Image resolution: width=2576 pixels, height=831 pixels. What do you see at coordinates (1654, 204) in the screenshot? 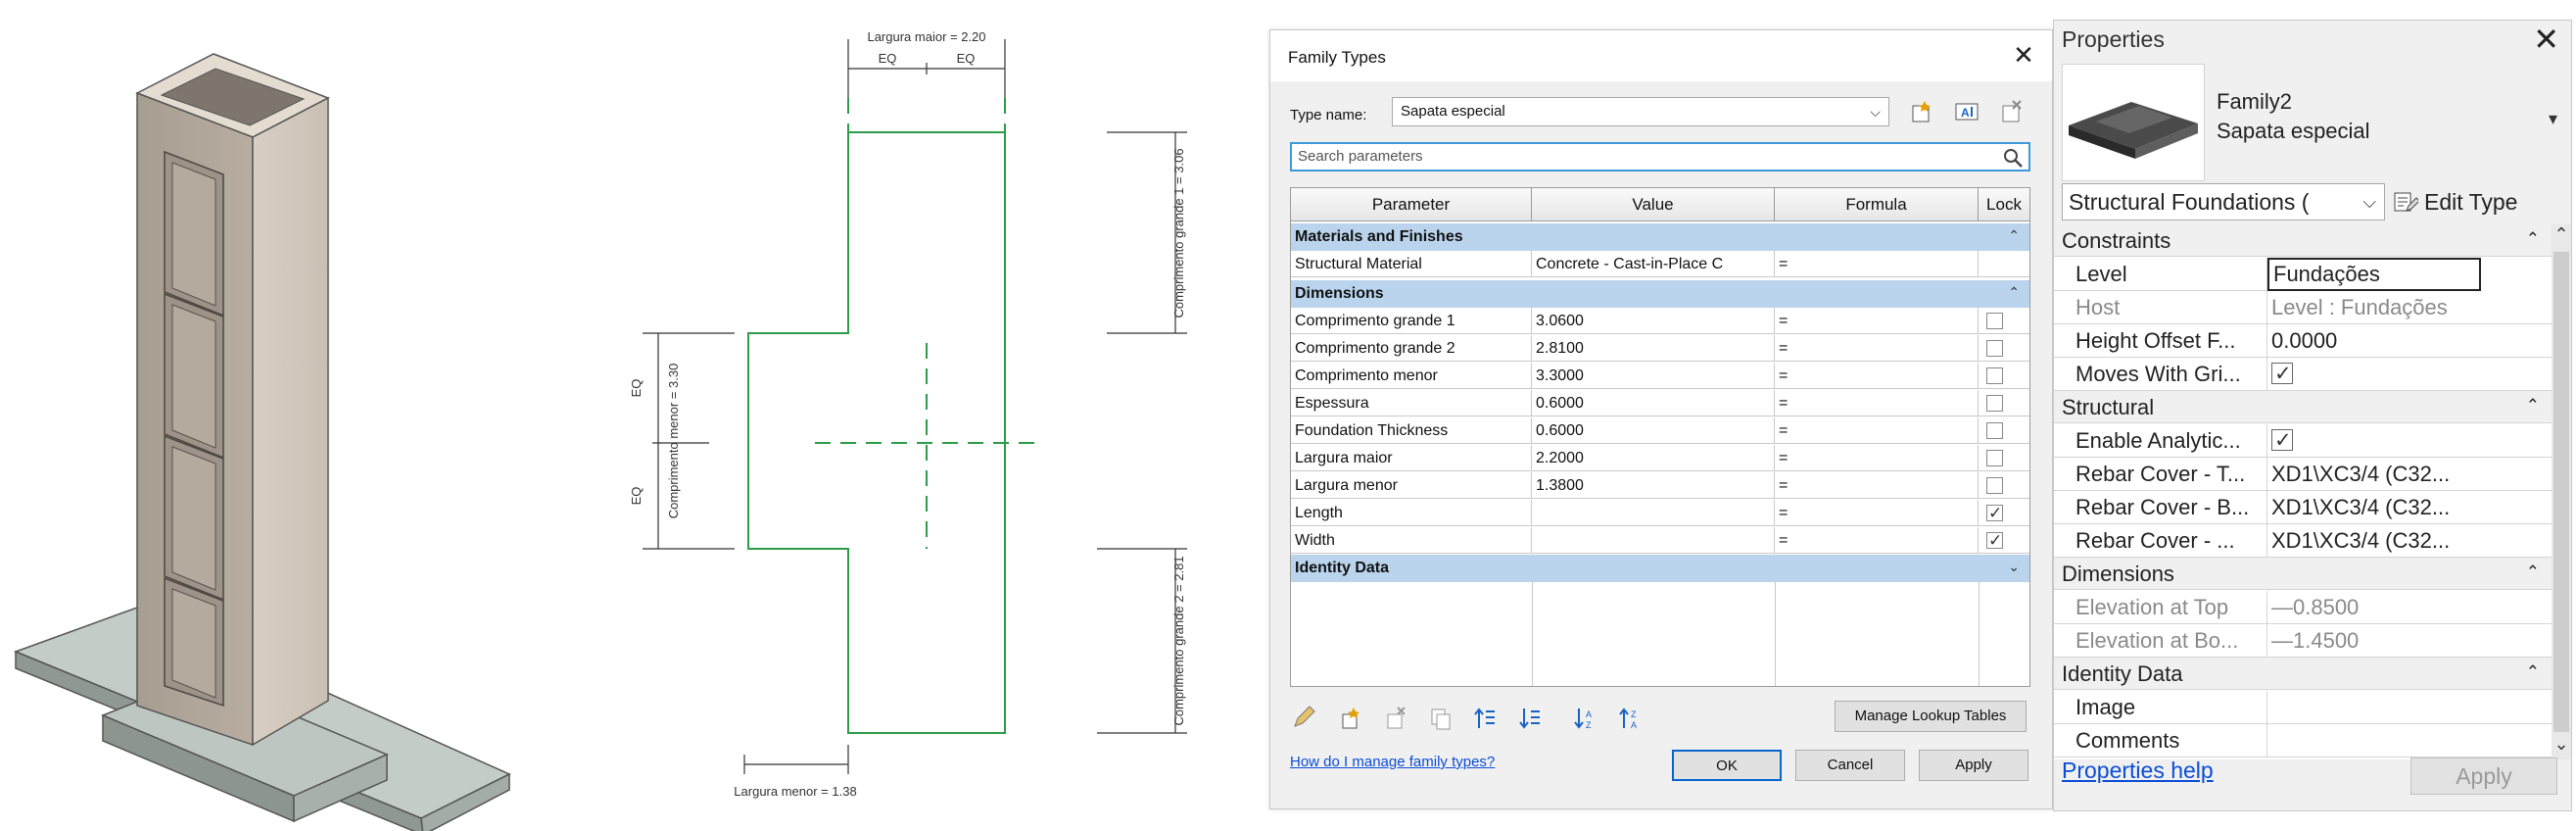
I see `column-header-value: Value` at bounding box center [1654, 204].